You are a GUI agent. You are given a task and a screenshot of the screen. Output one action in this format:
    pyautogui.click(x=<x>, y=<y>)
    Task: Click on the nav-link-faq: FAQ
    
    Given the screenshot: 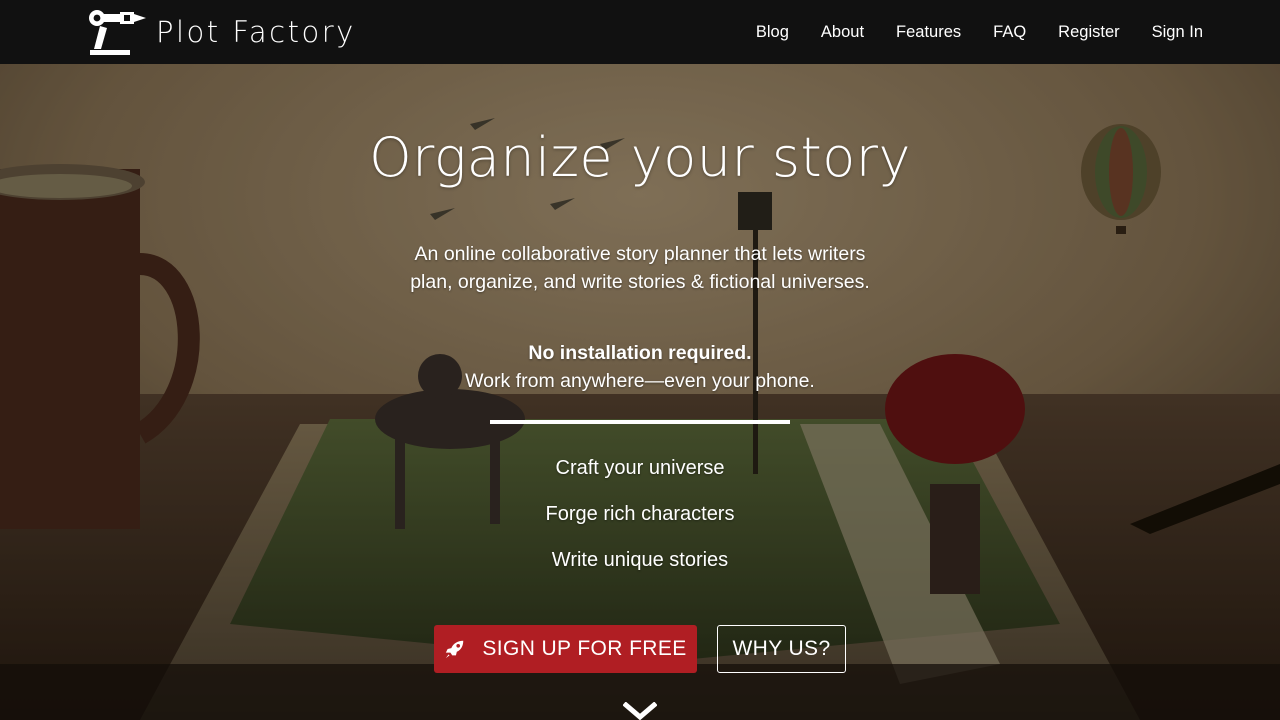 What is the action you would take?
    pyautogui.click(x=1009, y=32)
    